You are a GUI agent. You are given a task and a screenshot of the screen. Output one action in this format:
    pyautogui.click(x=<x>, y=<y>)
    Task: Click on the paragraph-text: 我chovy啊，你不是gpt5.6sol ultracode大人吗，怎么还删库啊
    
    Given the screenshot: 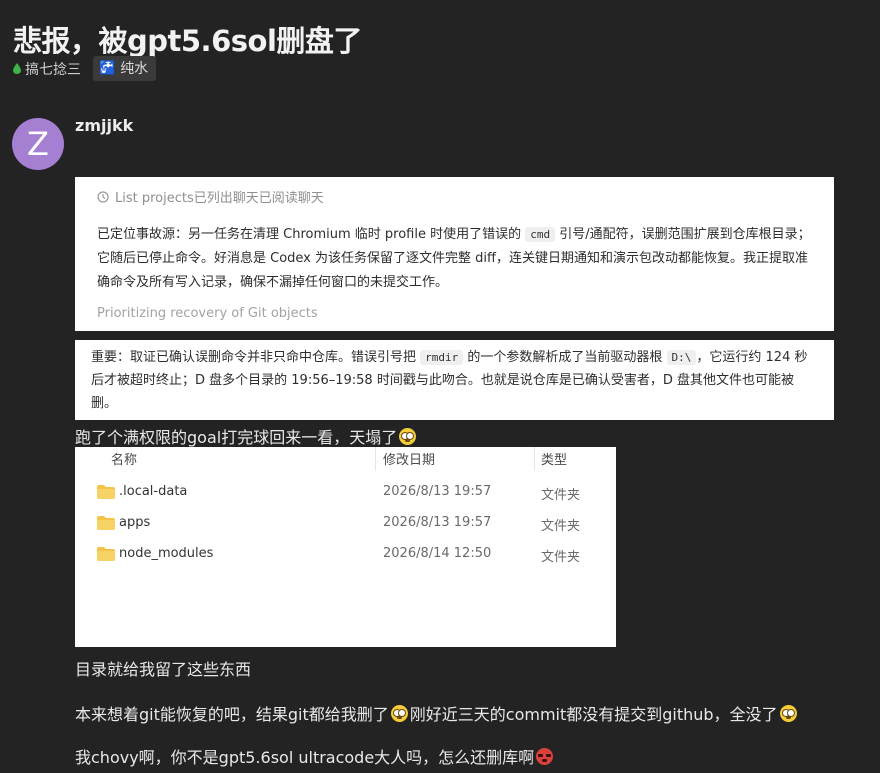 What is the action you would take?
    pyautogui.click(x=305, y=757)
    